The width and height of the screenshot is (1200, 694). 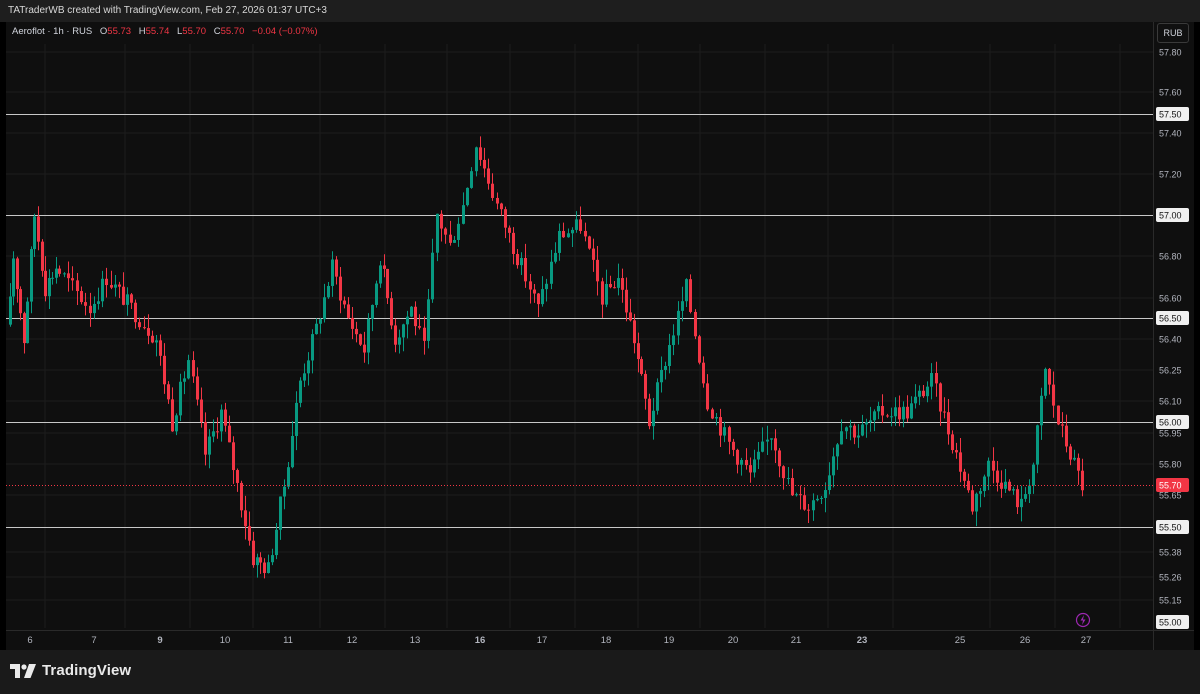 What do you see at coordinates (1173, 33) in the screenshot?
I see `currency-button: RUB` at bounding box center [1173, 33].